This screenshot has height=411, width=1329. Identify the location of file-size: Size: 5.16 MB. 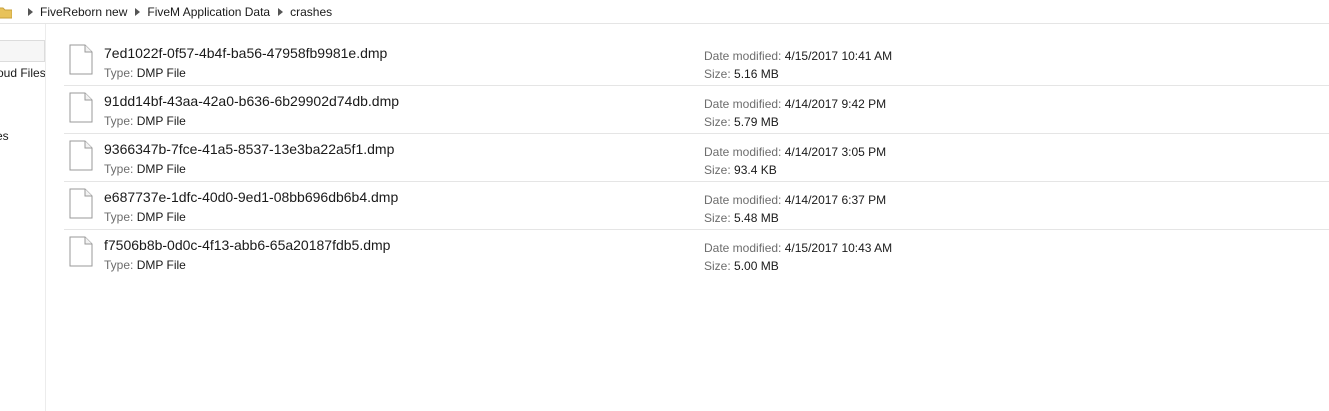
(741, 74).